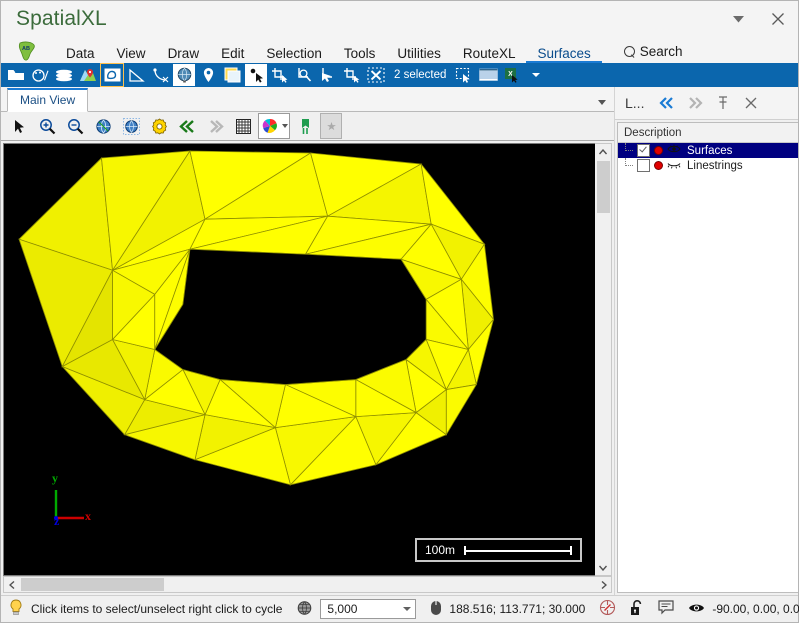 This screenshot has height=623, width=799. What do you see at coordinates (75, 126) in the screenshot?
I see `zoom-out-icon` at bounding box center [75, 126].